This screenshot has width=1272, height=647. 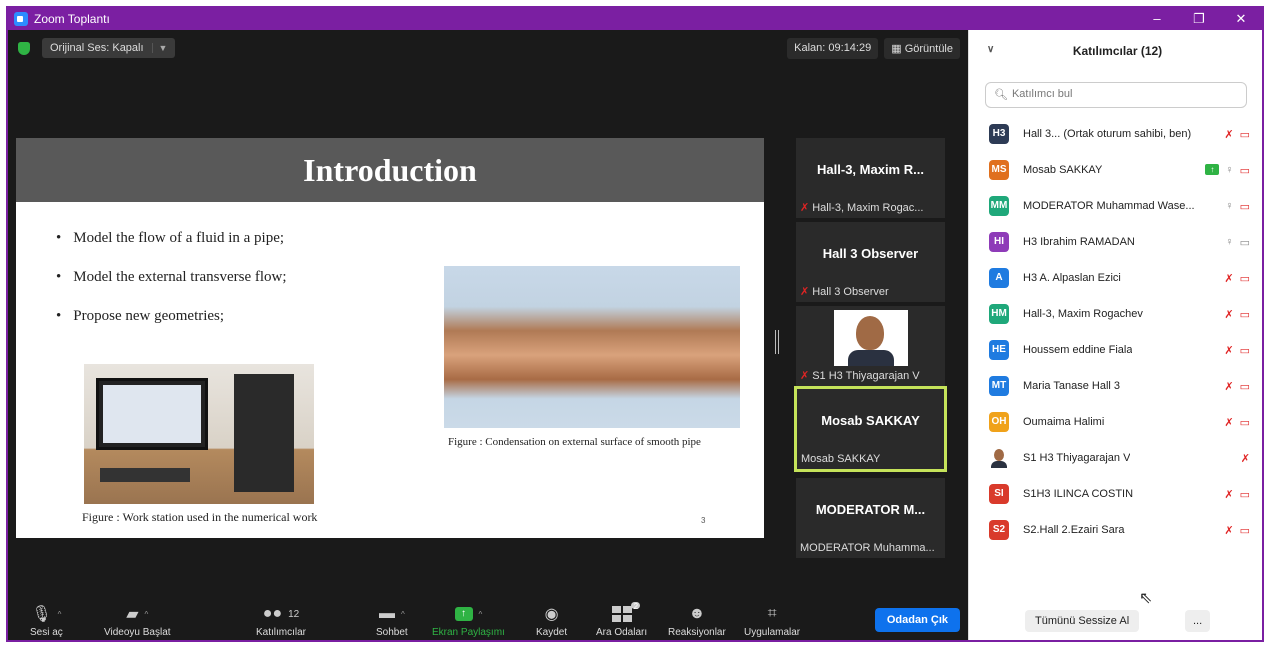 I want to click on unmute-button: 🎙 ^ Sesi aç, so click(x=46, y=620).